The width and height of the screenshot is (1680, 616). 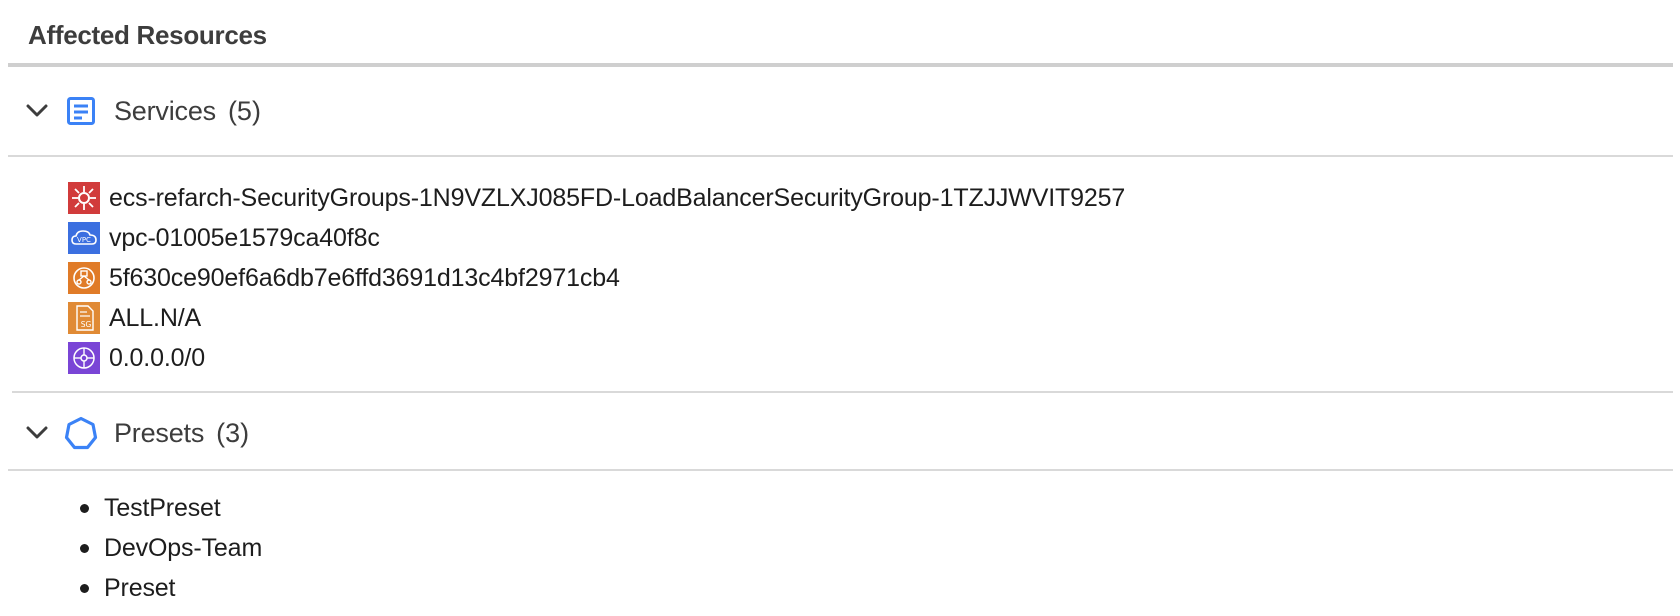 I want to click on list-item: TestPreset, so click(x=171, y=508).